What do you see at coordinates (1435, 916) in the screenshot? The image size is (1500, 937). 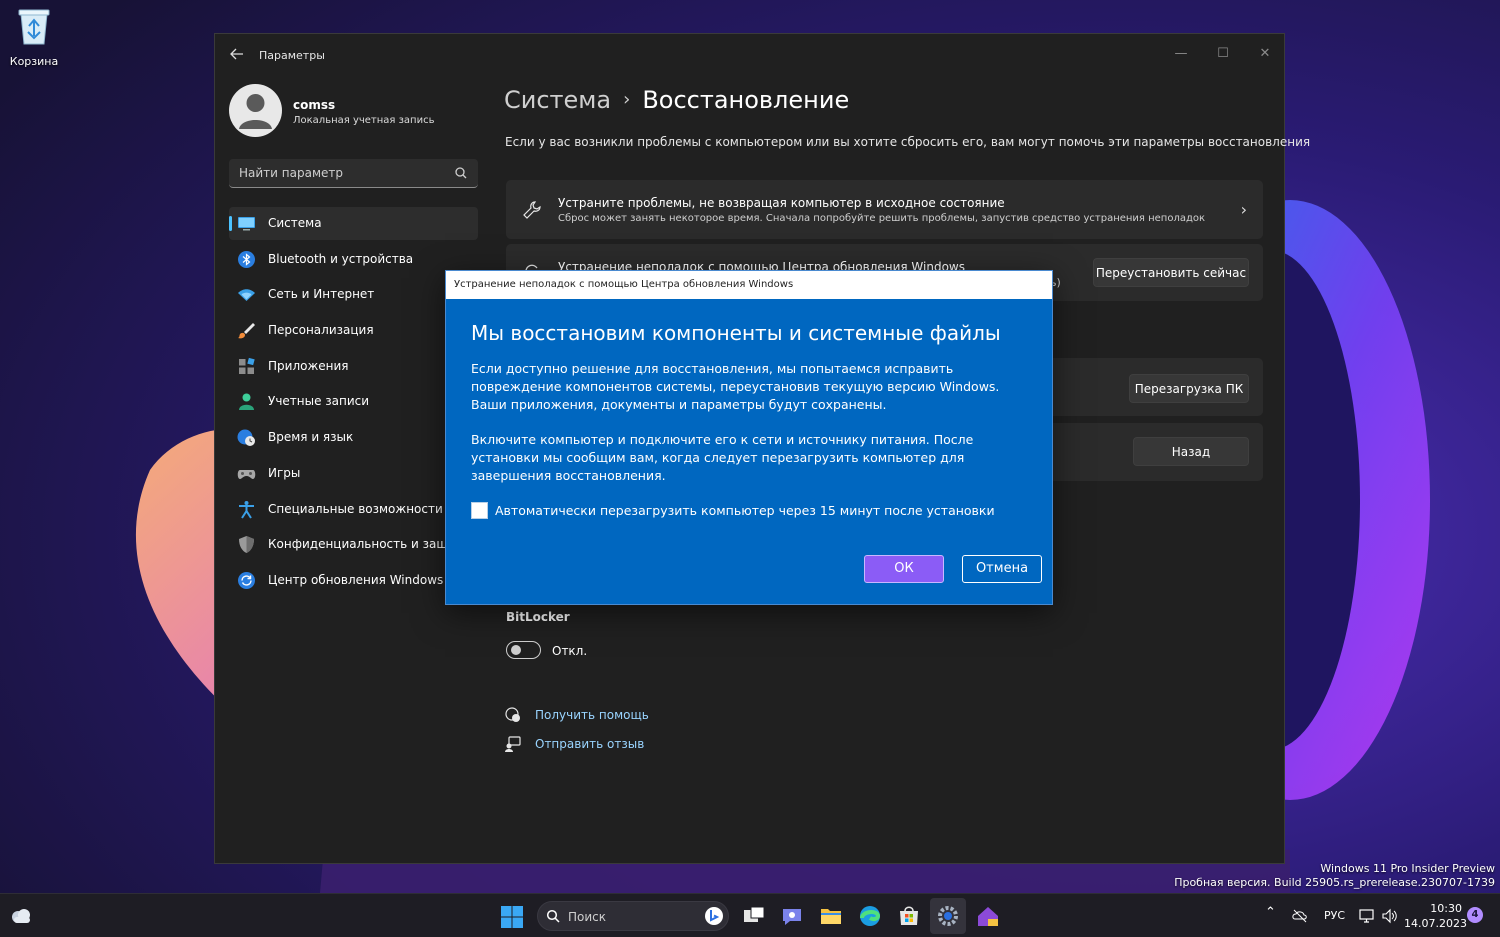 I see `system-clock: 10:30 14.07.2023` at bounding box center [1435, 916].